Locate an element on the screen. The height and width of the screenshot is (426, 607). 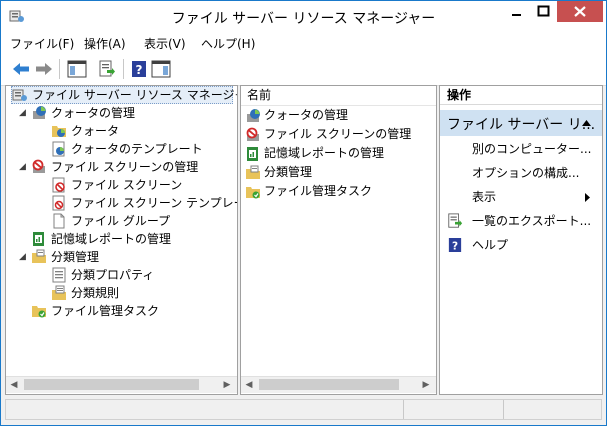
tree-horizontal-scrollbar: ◀ ▶ is located at coordinates (121, 384).